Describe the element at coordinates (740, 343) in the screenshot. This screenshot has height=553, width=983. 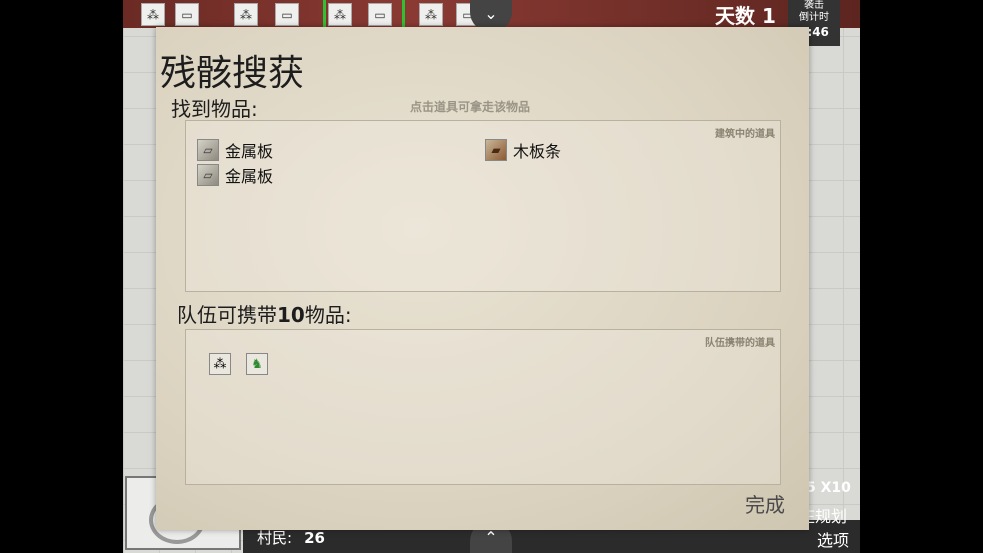
I see `carry-panel-caption: 队伍携带的道具` at that location.